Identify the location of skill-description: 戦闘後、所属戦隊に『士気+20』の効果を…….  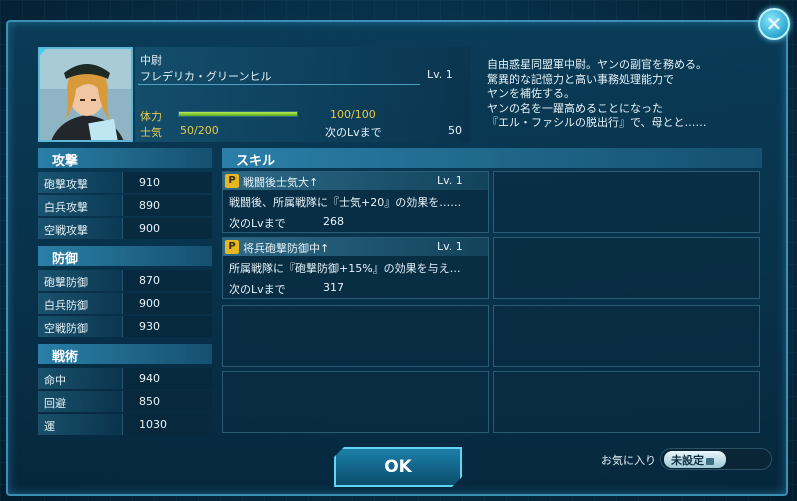
(345, 202).